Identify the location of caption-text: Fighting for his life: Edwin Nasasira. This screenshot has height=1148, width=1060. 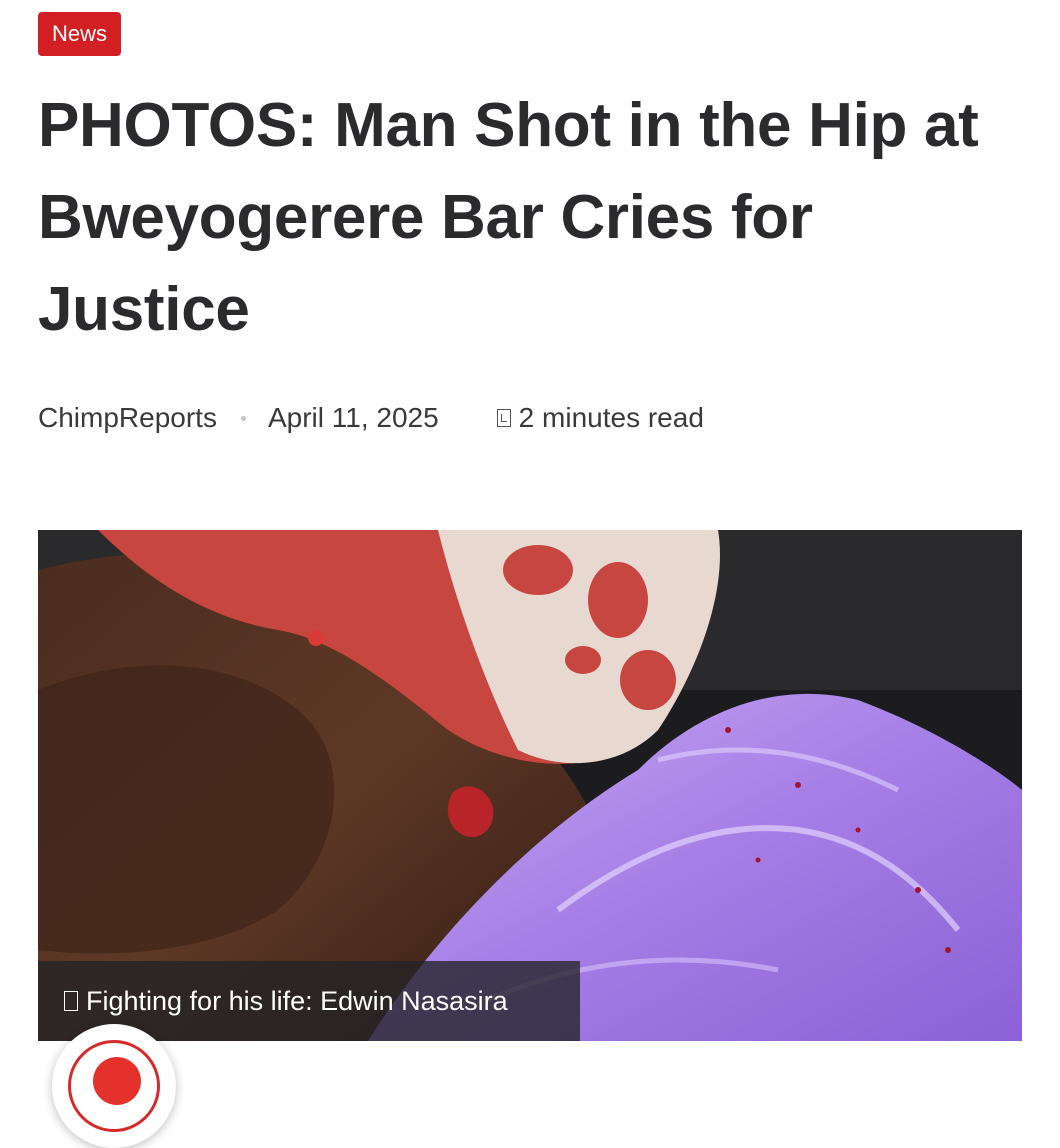
(297, 1000).